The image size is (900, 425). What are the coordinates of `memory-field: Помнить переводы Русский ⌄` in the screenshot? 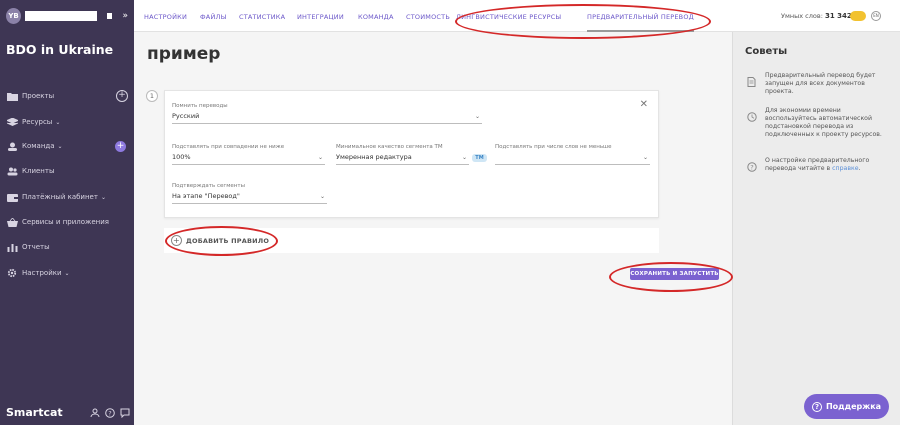 It's located at (327, 113).